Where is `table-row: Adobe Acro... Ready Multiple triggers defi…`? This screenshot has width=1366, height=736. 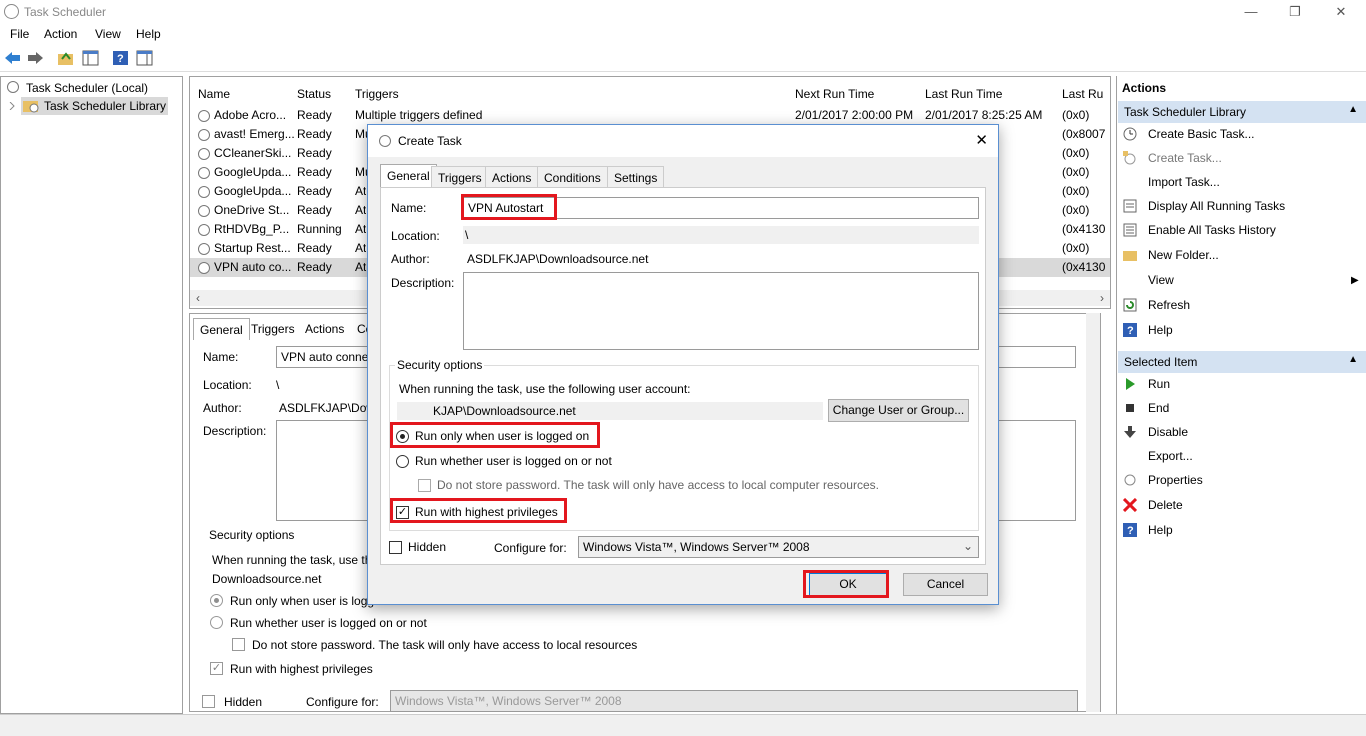
table-row: Adobe Acro... Ready Multiple triggers defi… is located at coordinates (650, 115).